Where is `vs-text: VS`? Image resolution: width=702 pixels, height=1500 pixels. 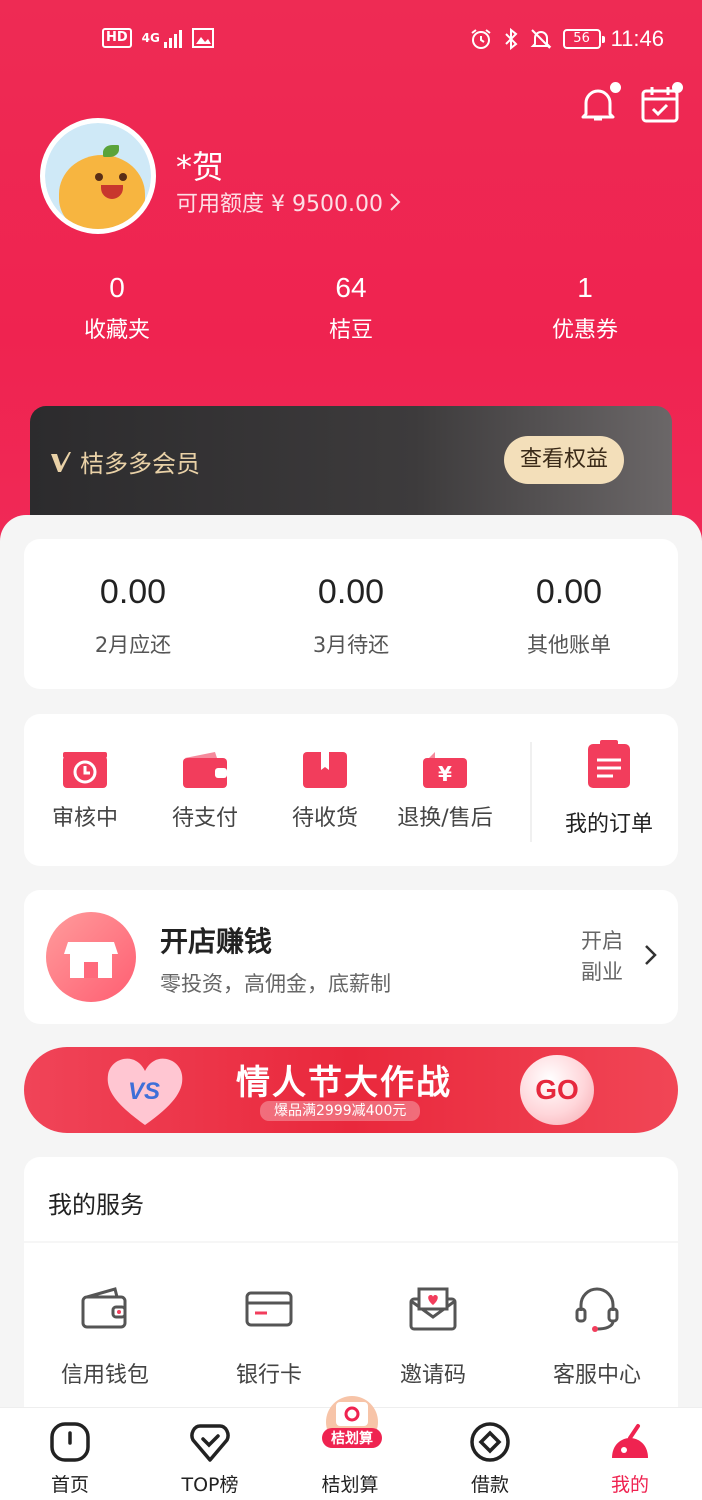 vs-text: VS is located at coordinates (144, 1091).